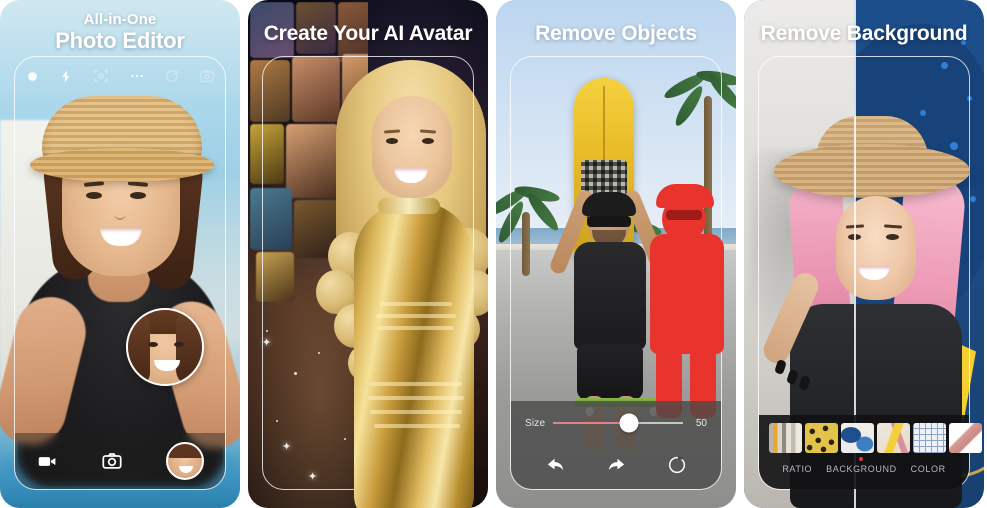  I want to click on size-slider-track, so click(618, 423).